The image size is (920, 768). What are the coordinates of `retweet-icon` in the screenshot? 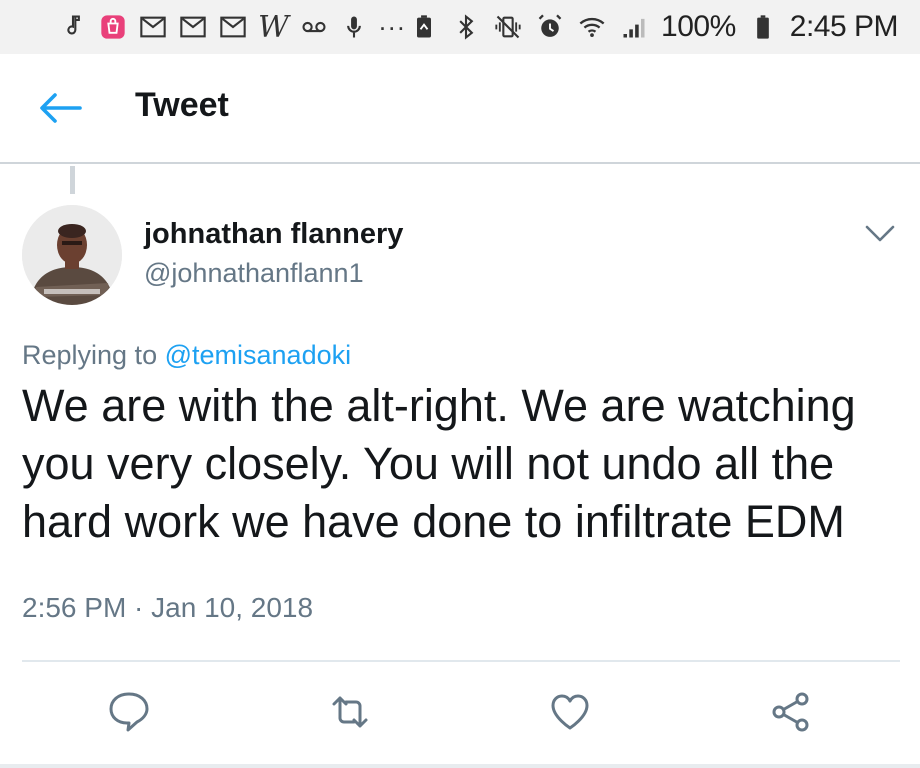 It's located at (350, 712).